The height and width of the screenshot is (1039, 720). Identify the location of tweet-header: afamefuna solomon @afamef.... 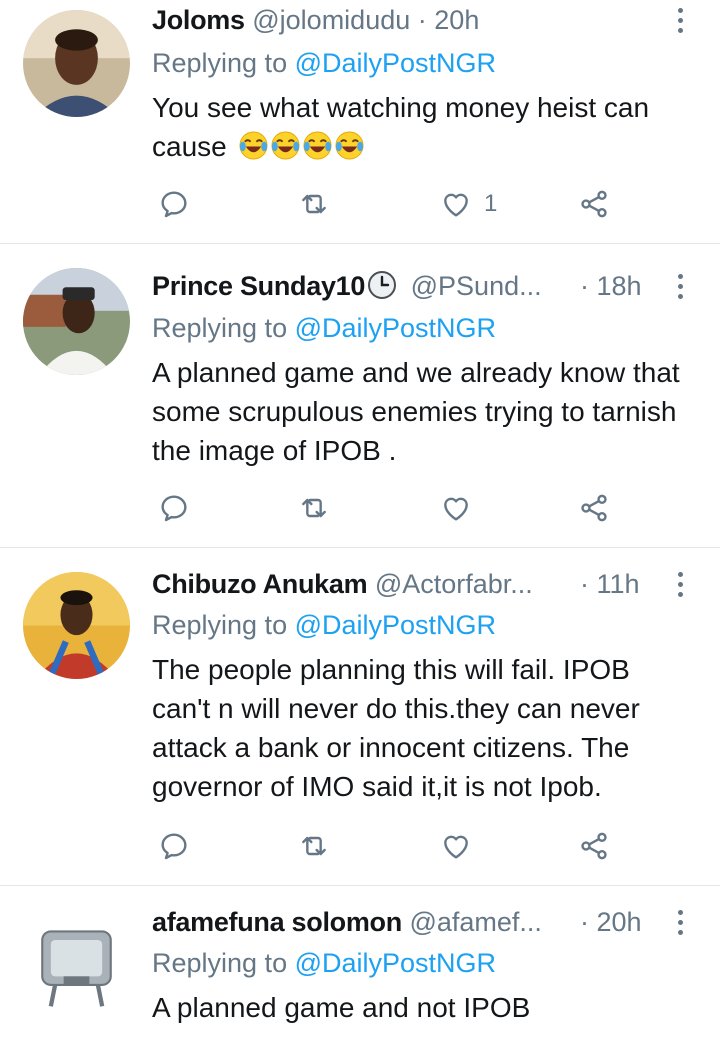
(361, 922).